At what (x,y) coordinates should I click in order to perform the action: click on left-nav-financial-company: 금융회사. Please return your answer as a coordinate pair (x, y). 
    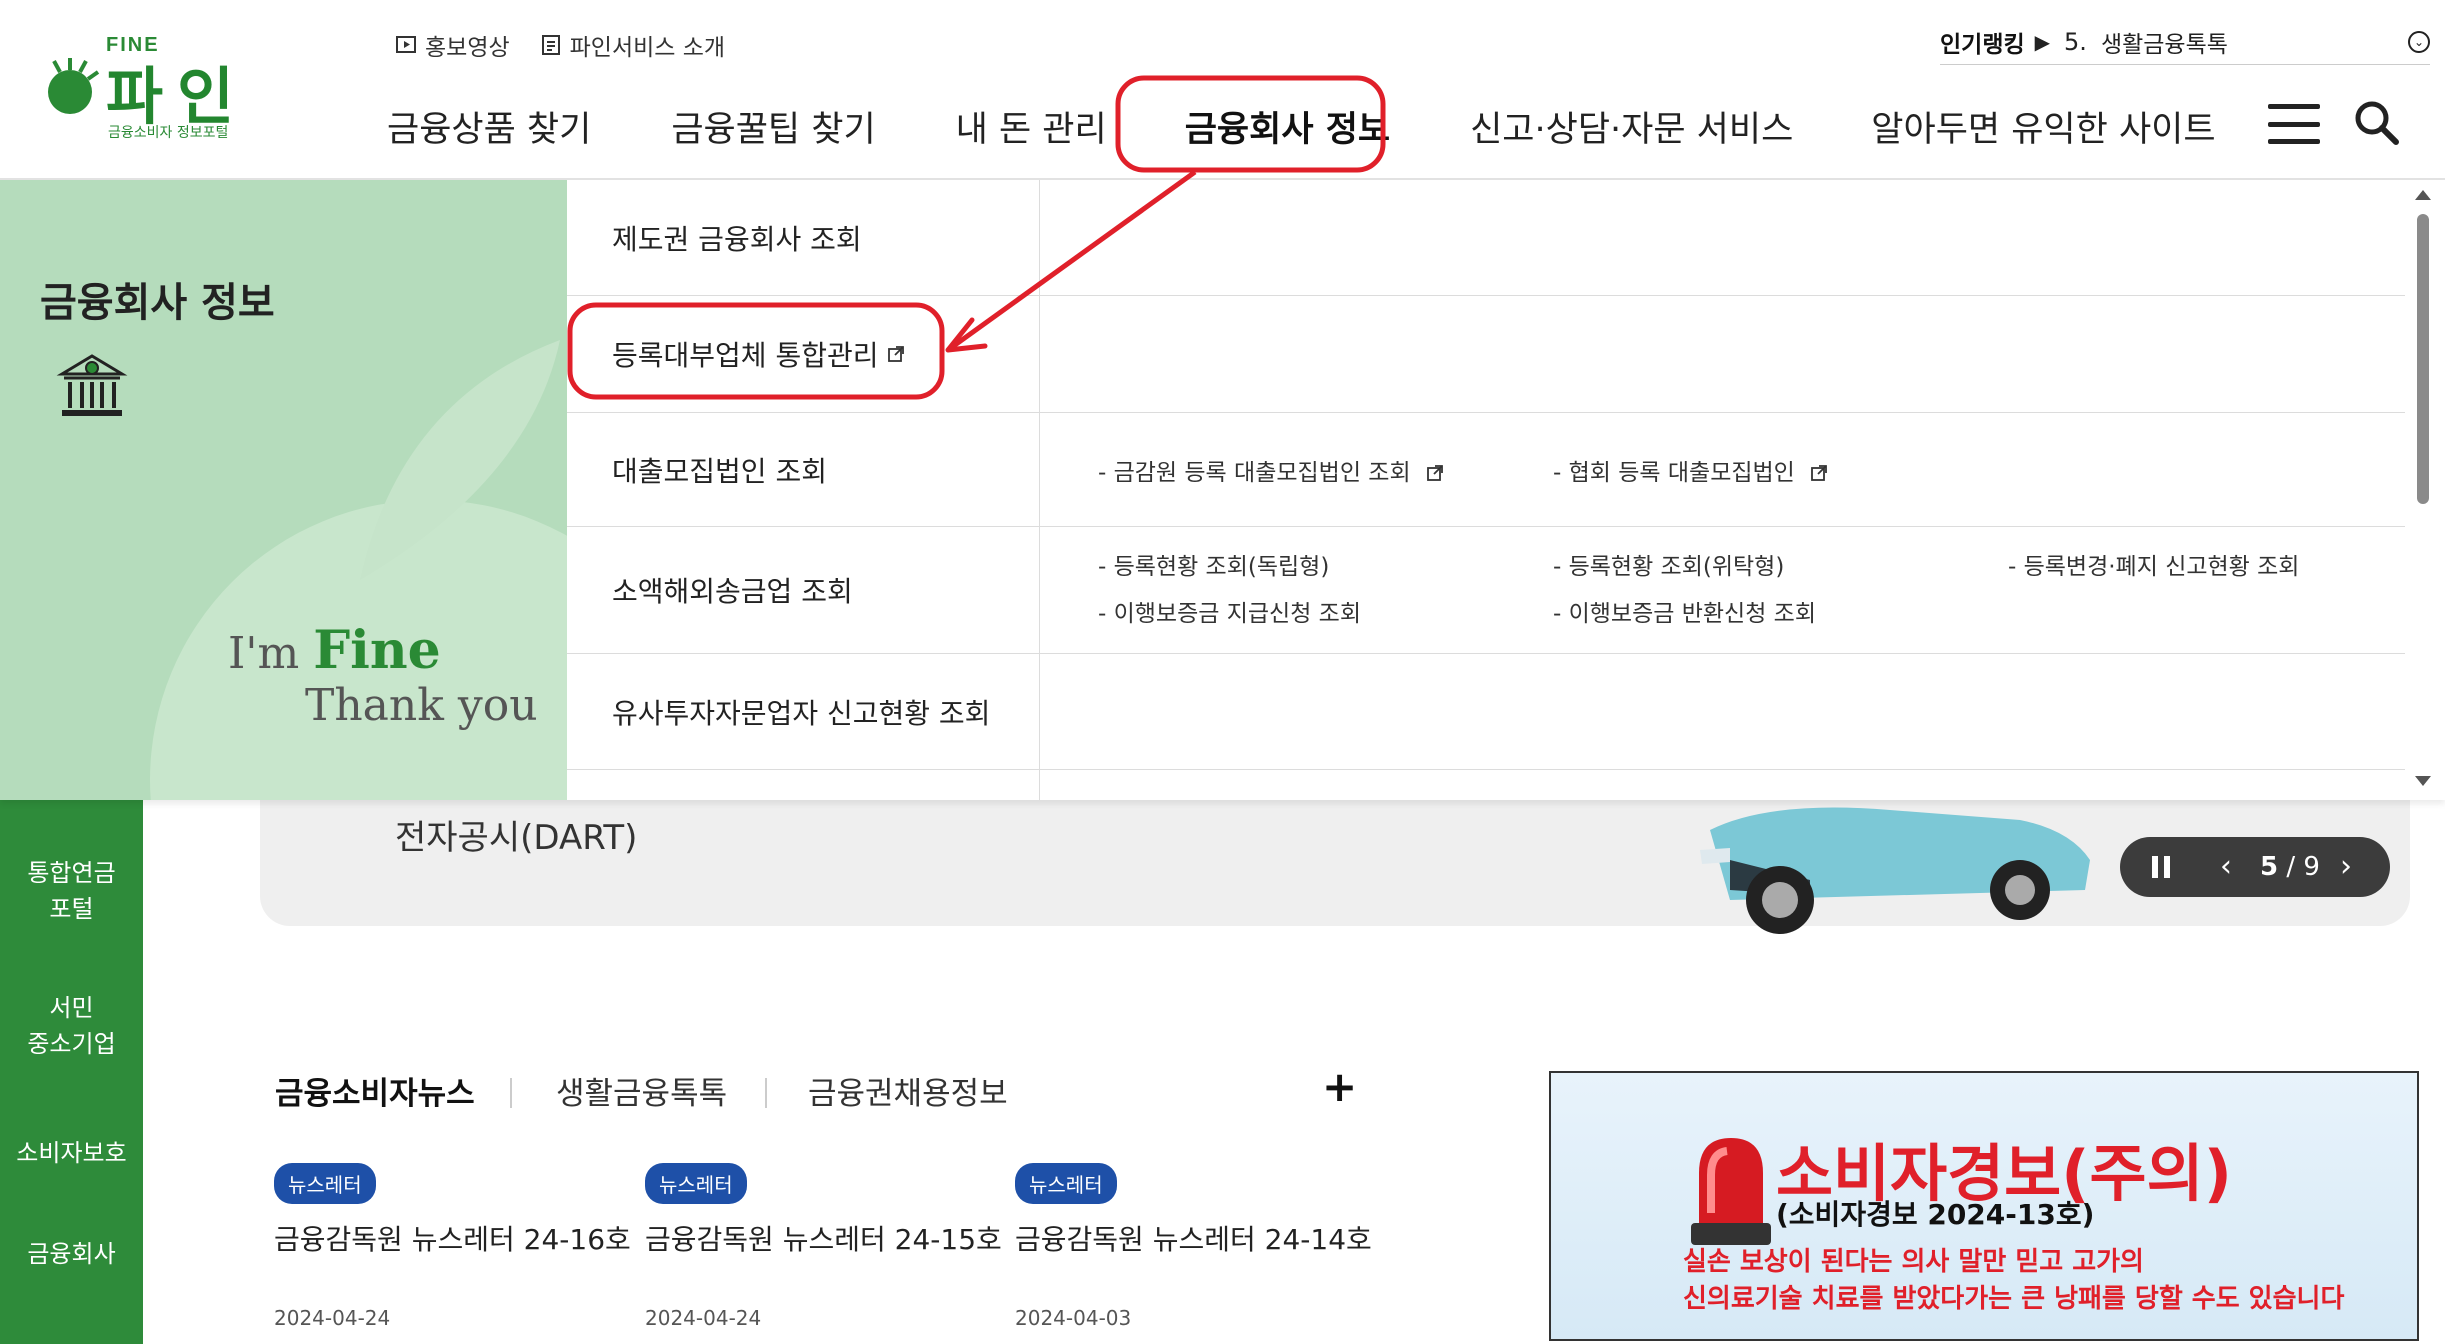
    Looking at the image, I should click on (71, 1254).